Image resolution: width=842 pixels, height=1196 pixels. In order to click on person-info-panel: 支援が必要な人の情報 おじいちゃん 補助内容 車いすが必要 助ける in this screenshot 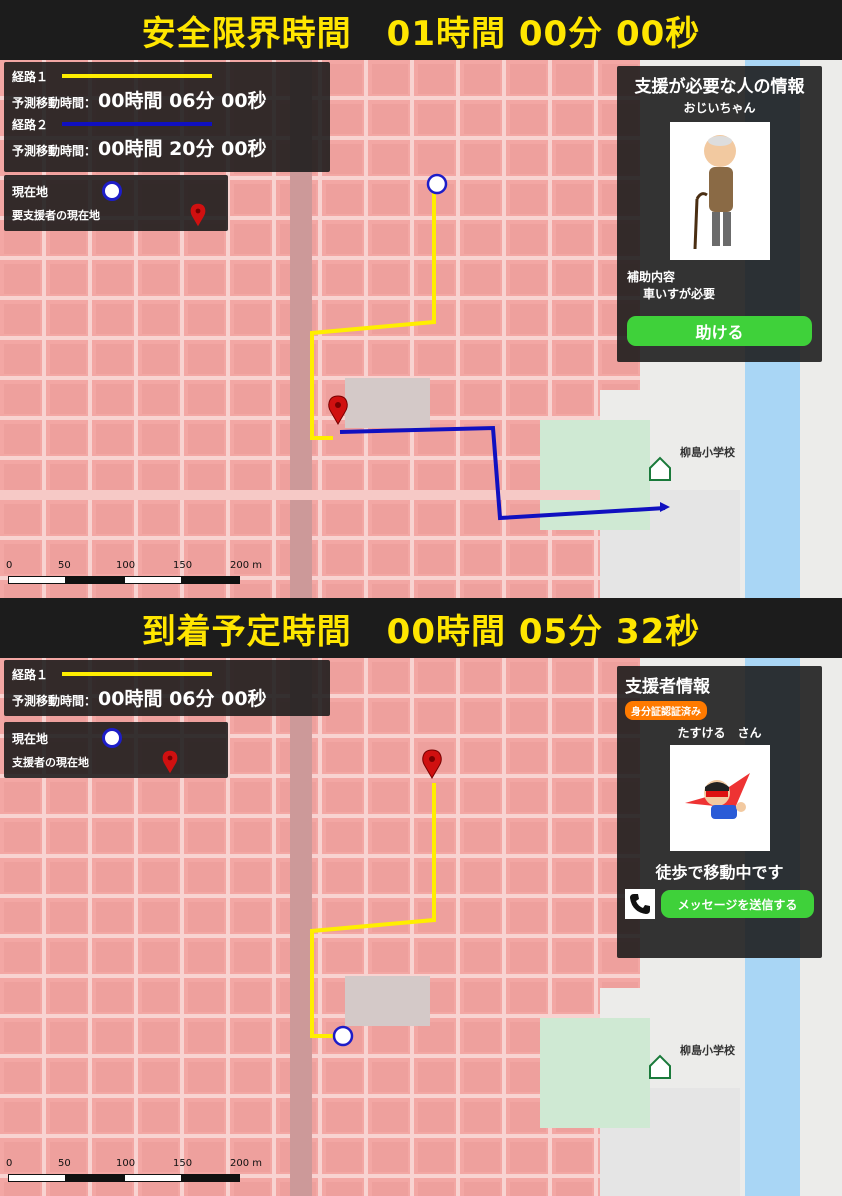, I will do `click(719, 214)`.